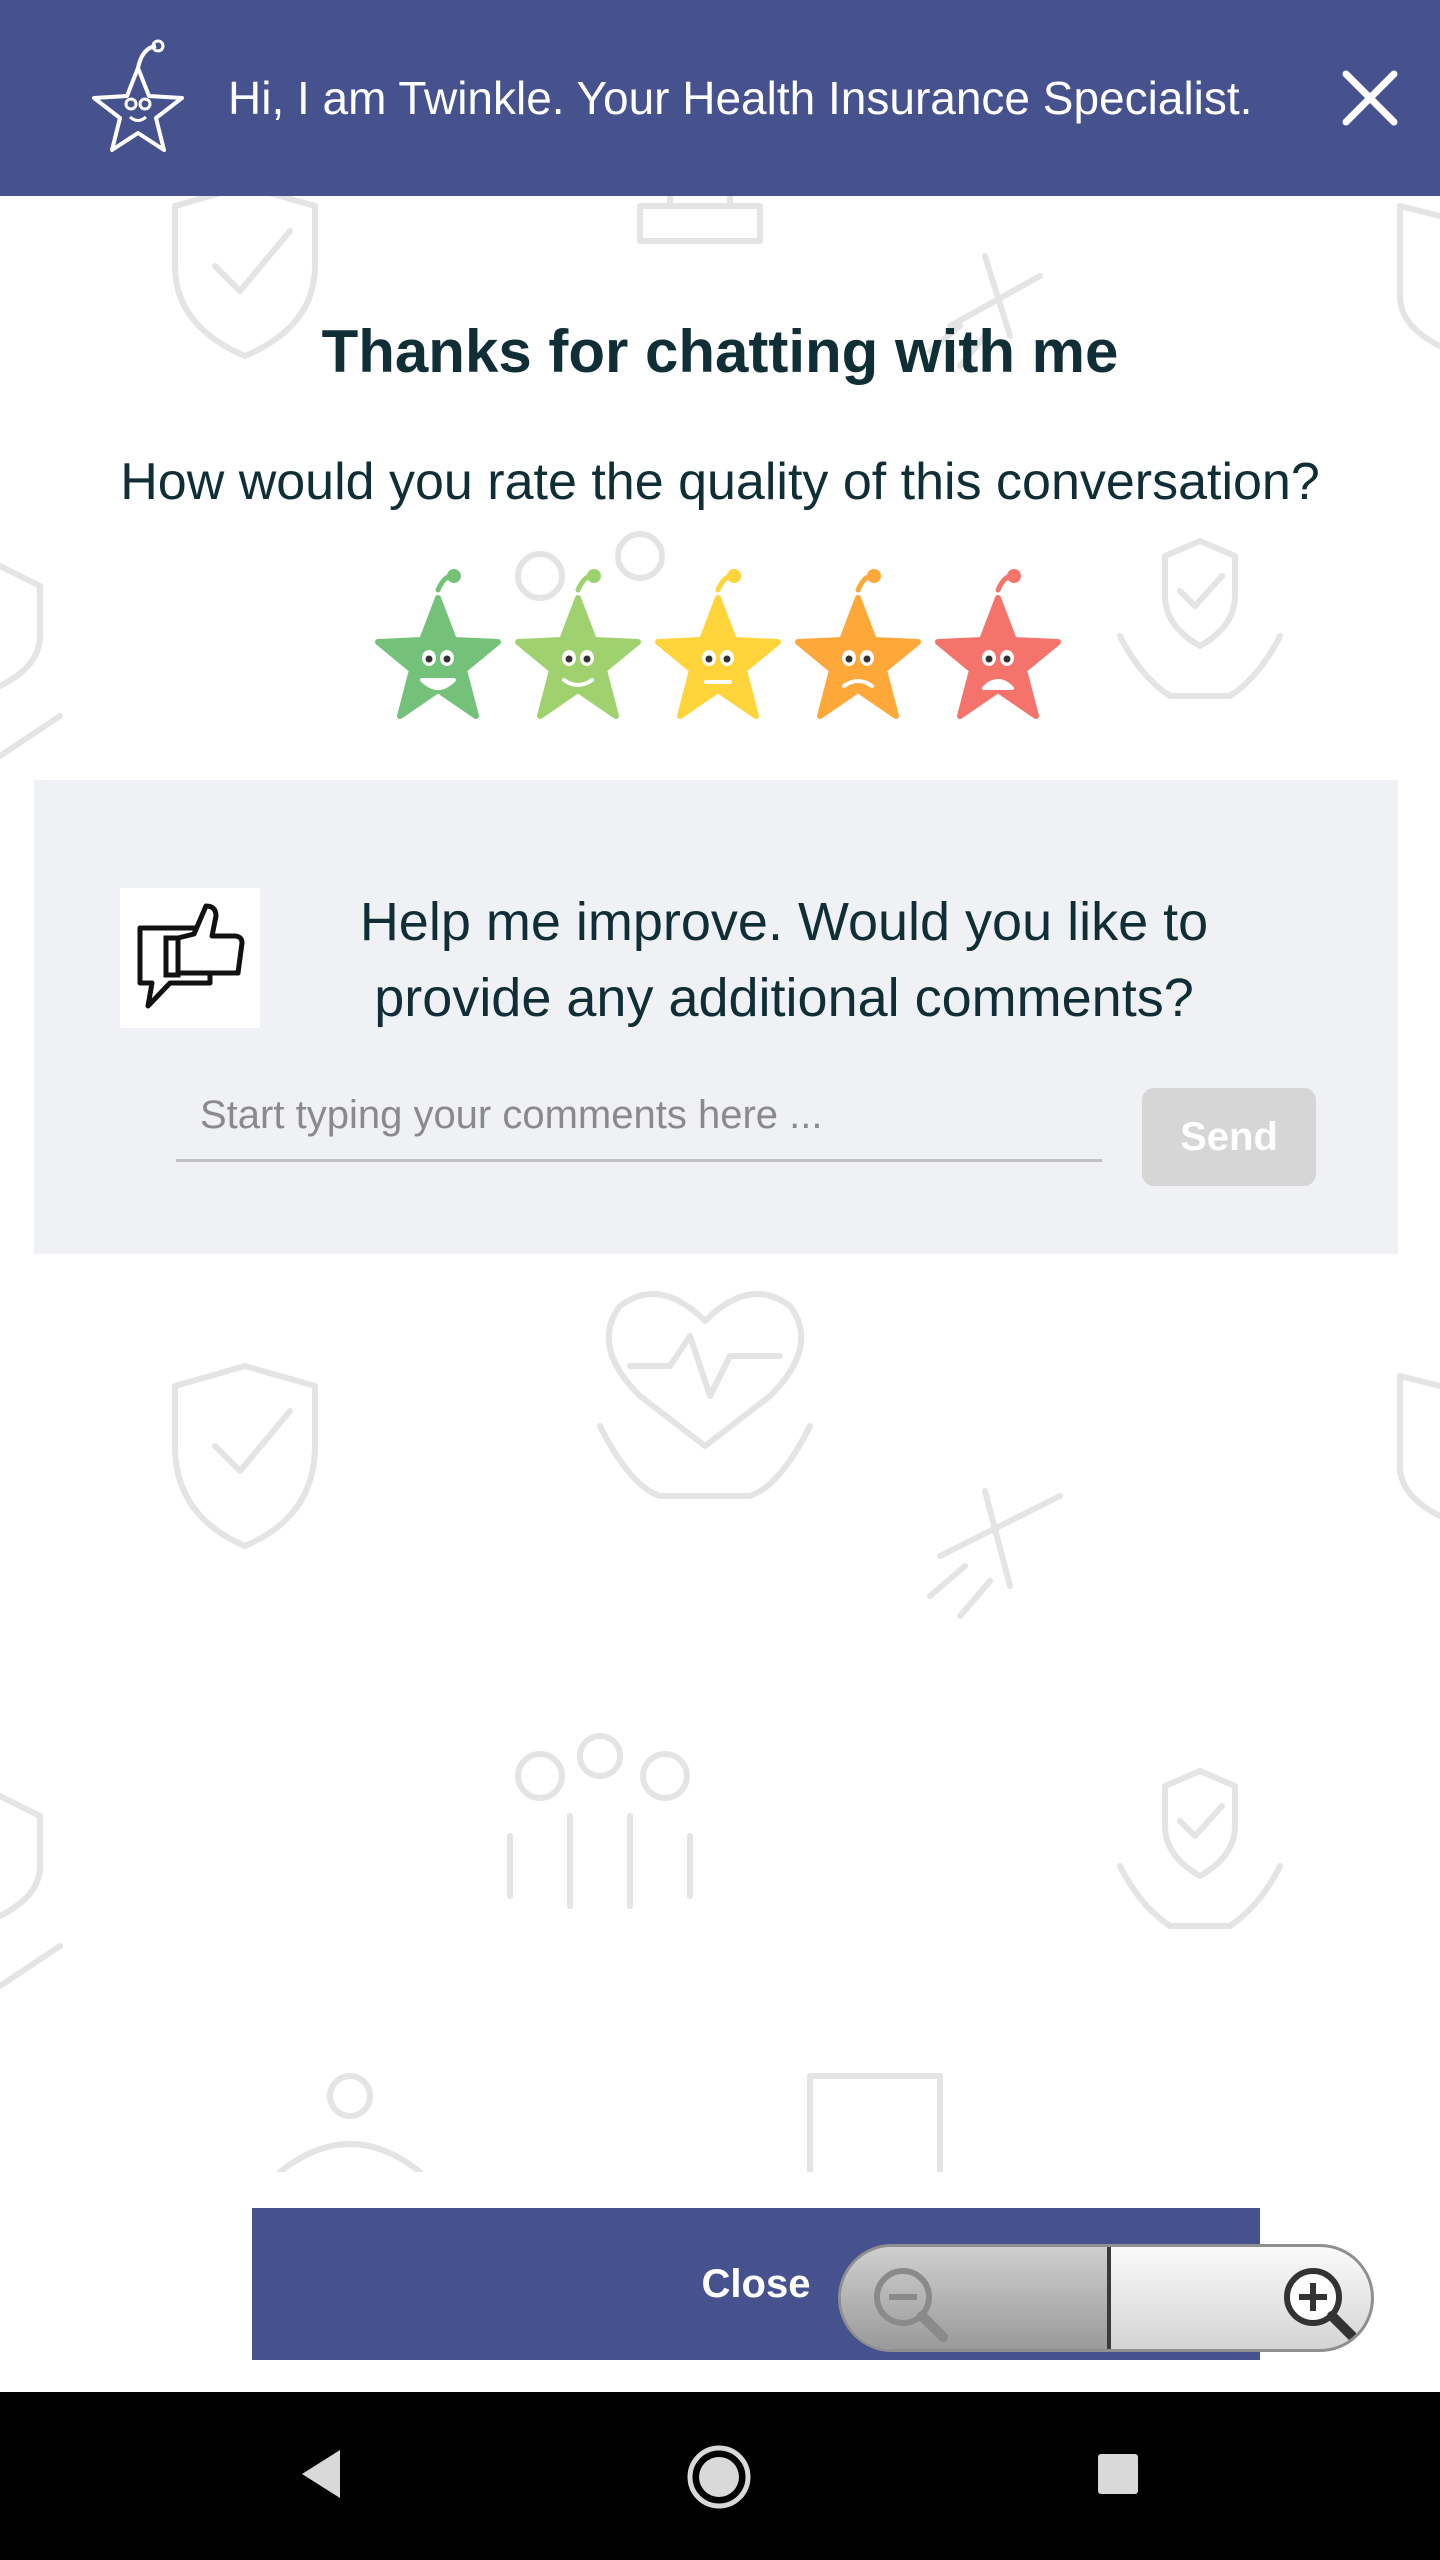 This screenshot has width=1440, height=2560. I want to click on zoom-out-icon, so click(911, 2305).